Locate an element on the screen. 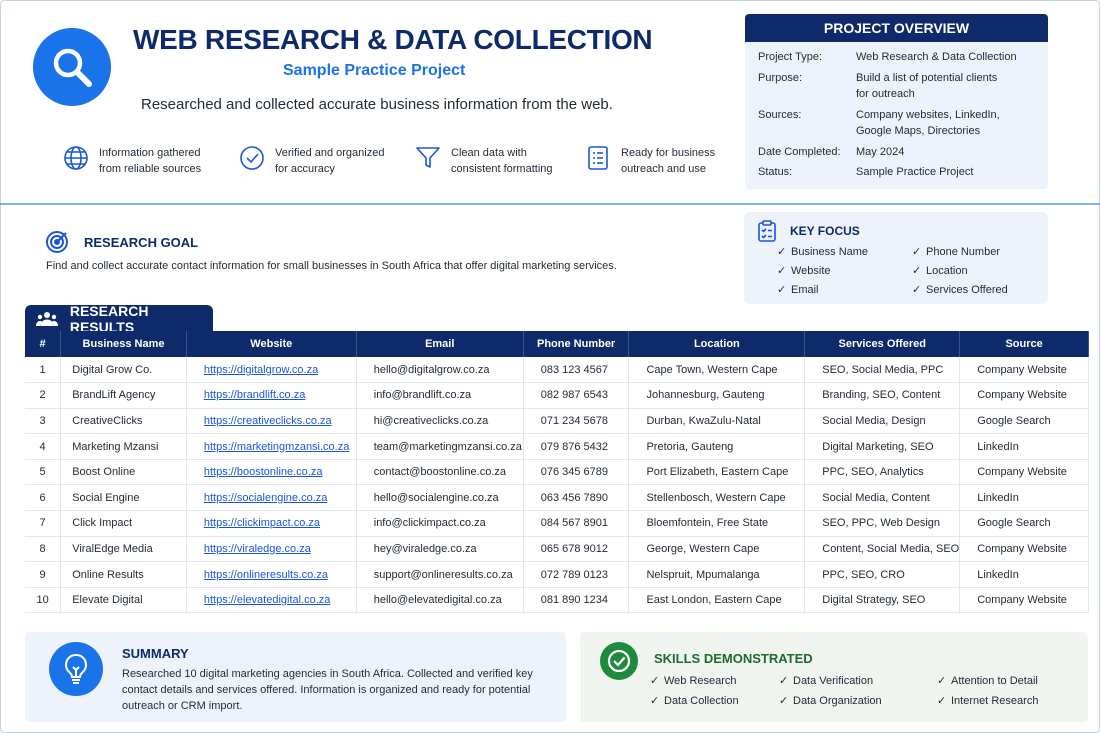 This screenshot has height=733, width=1100. overview-key: Status: is located at coordinates (775, 172).